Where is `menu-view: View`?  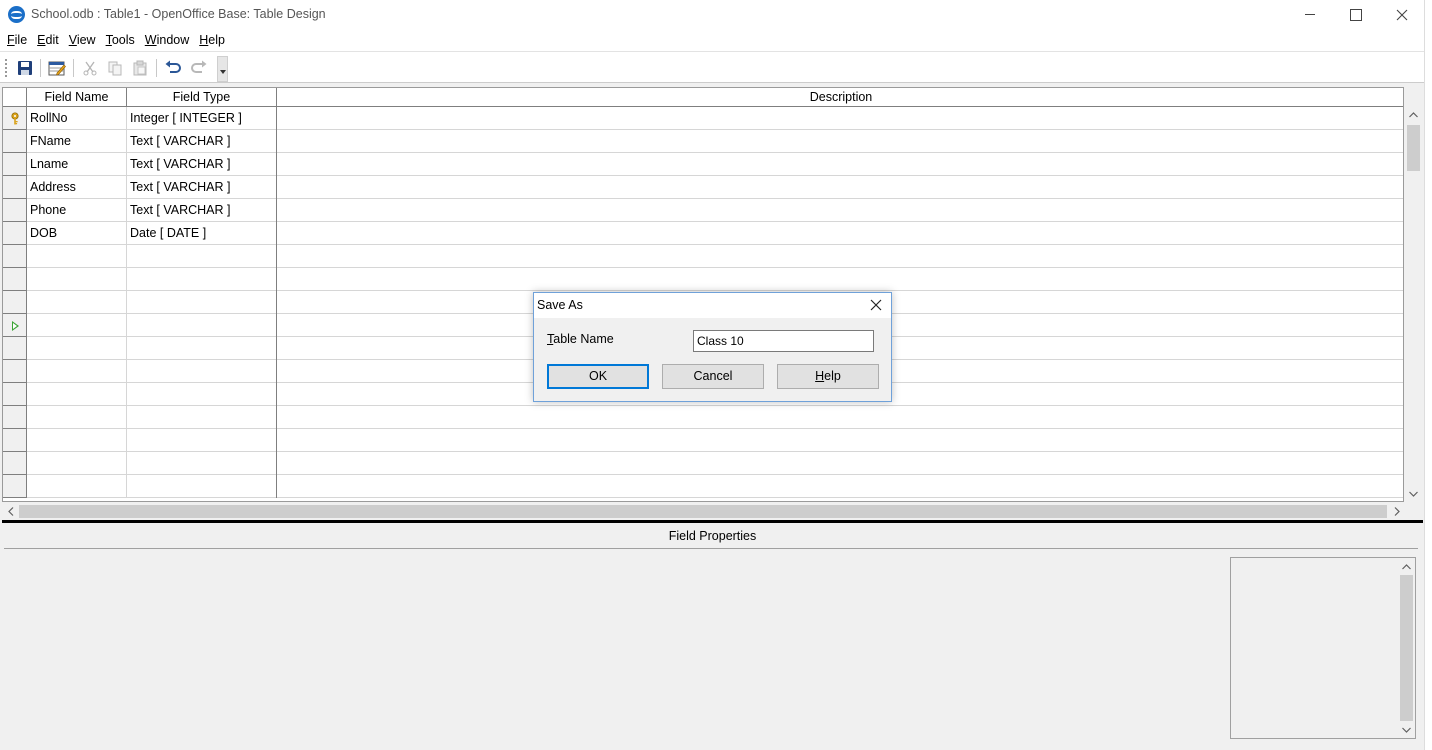 menu-view: View is located at coordinates (82, 40).